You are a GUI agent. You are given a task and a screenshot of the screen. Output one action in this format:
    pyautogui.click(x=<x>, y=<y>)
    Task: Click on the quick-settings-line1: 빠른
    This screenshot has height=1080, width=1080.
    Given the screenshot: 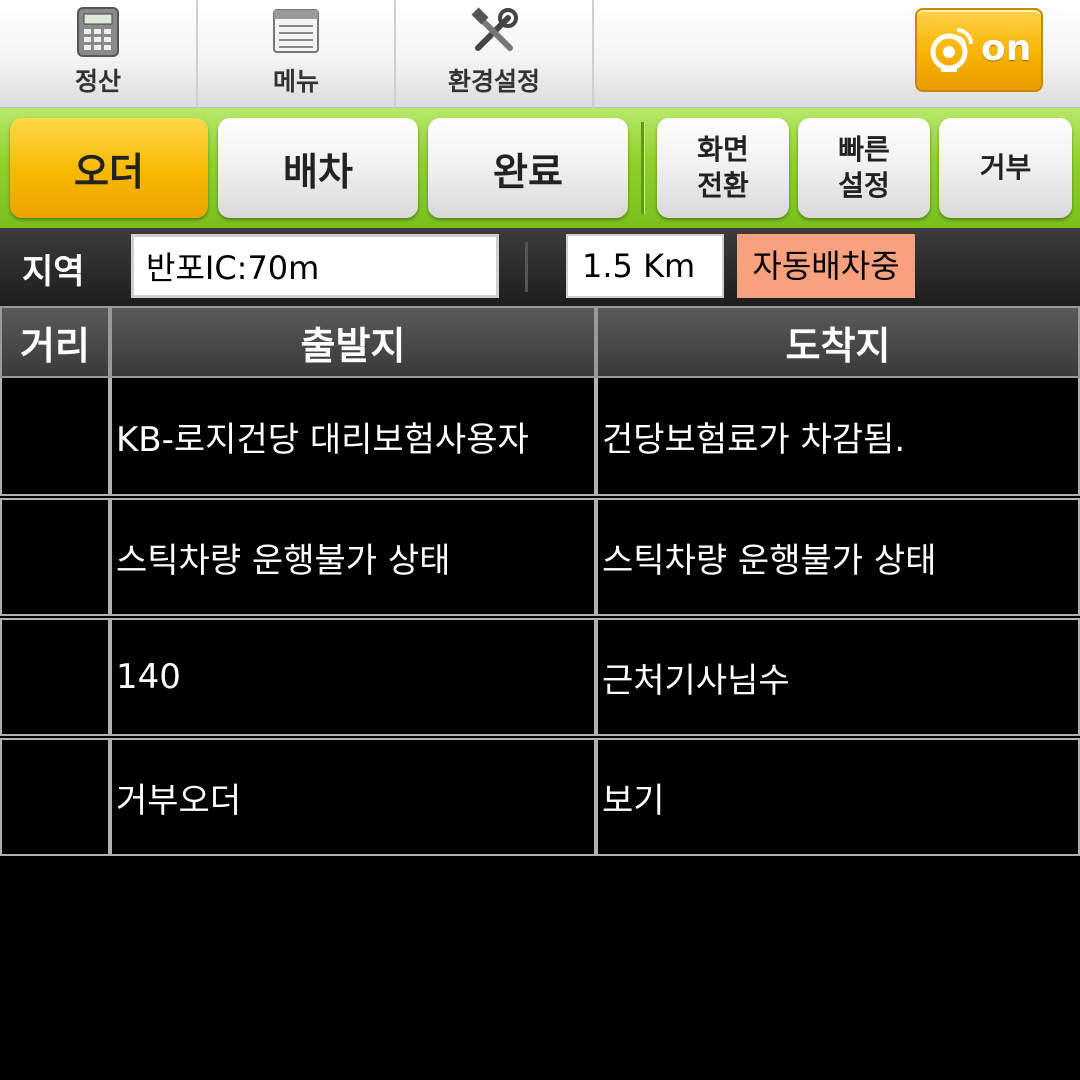 What is the action you would take?
    pyautogui.click(x=864, y=149)
    